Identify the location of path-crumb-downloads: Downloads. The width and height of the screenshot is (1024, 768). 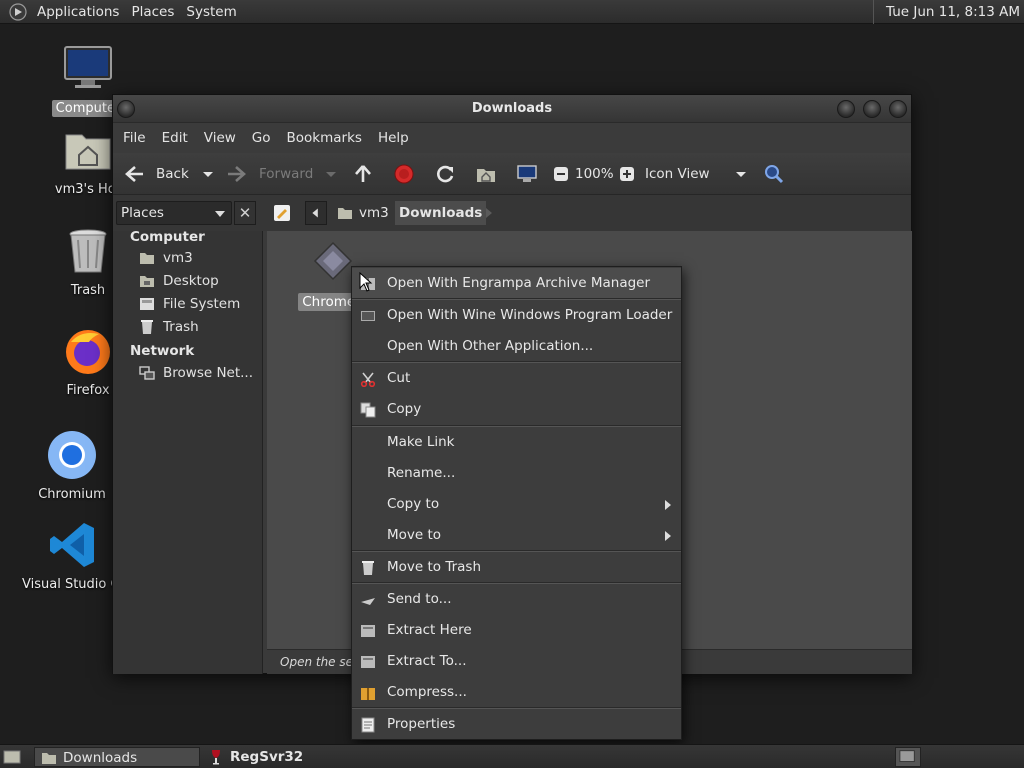
(441, 213).